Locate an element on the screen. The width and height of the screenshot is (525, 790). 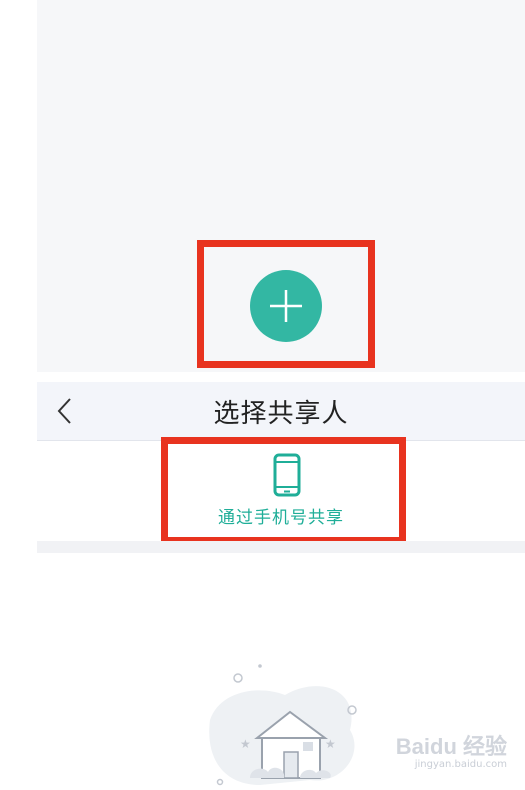
highlight-box-add is located at coordinates (286, 304).